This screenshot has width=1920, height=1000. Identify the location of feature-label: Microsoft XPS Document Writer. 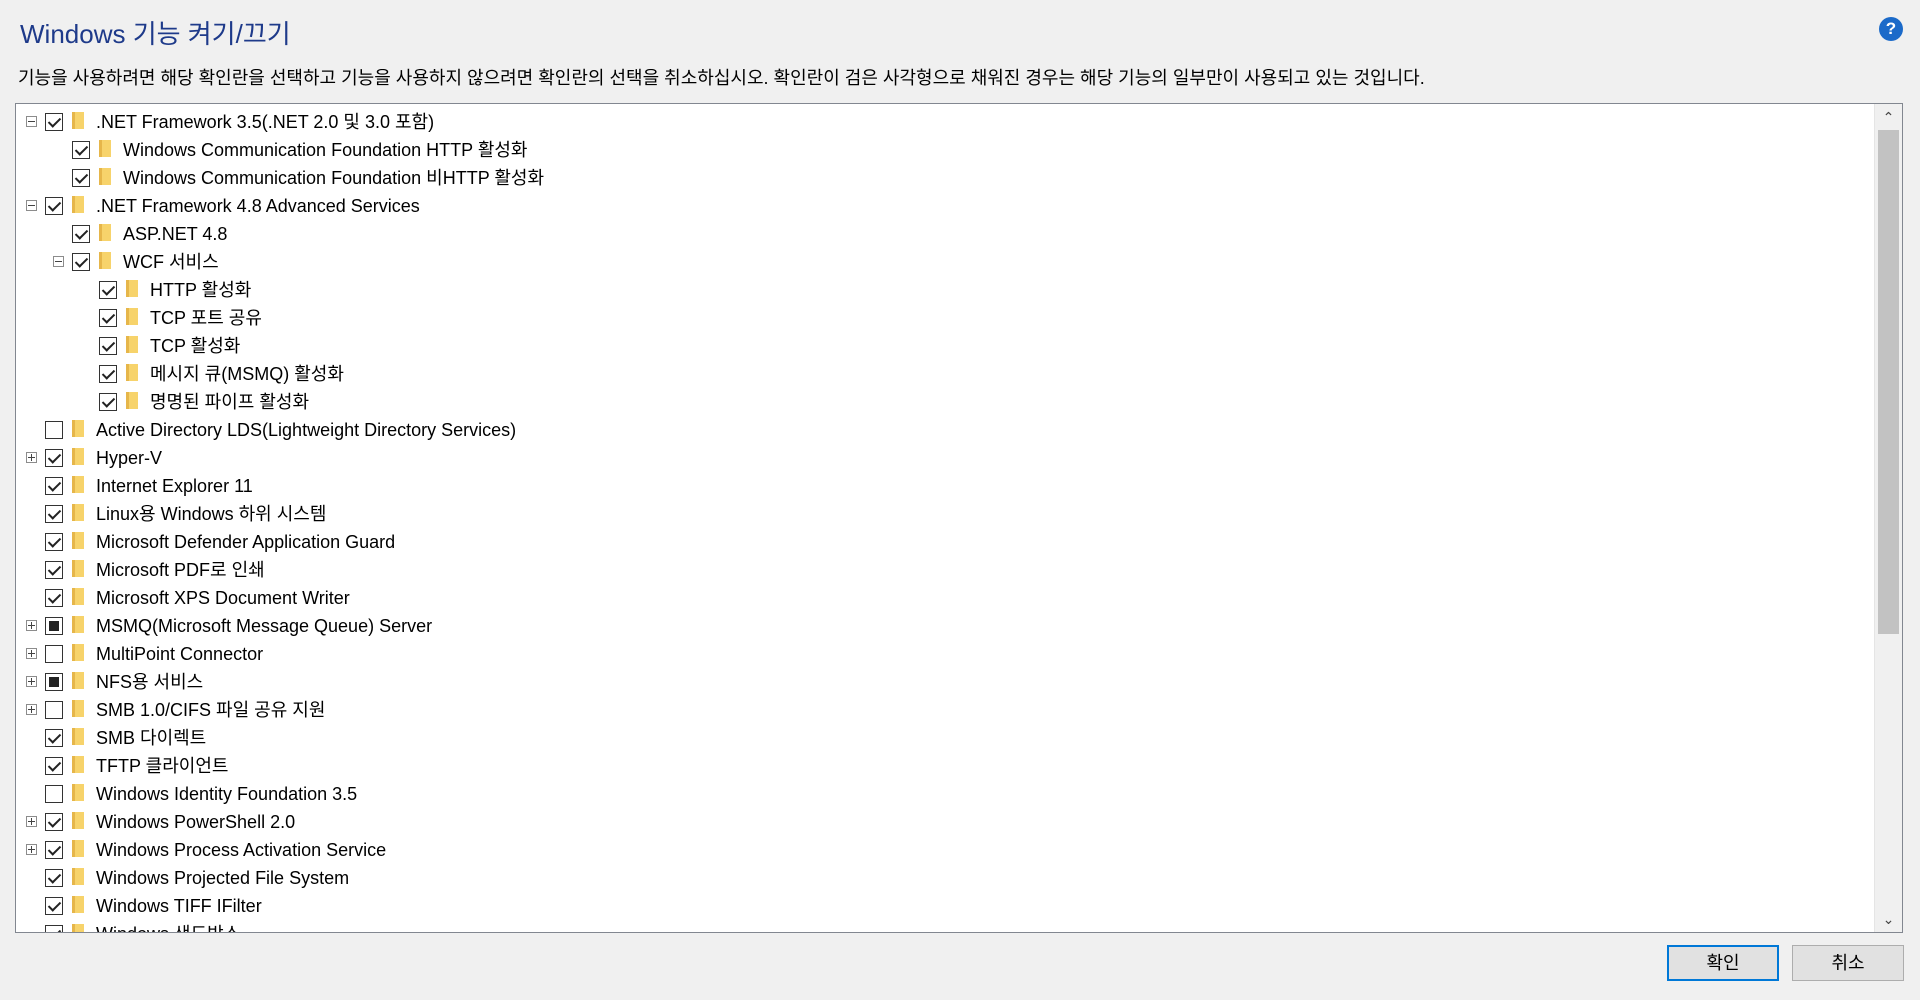
(223, 598).